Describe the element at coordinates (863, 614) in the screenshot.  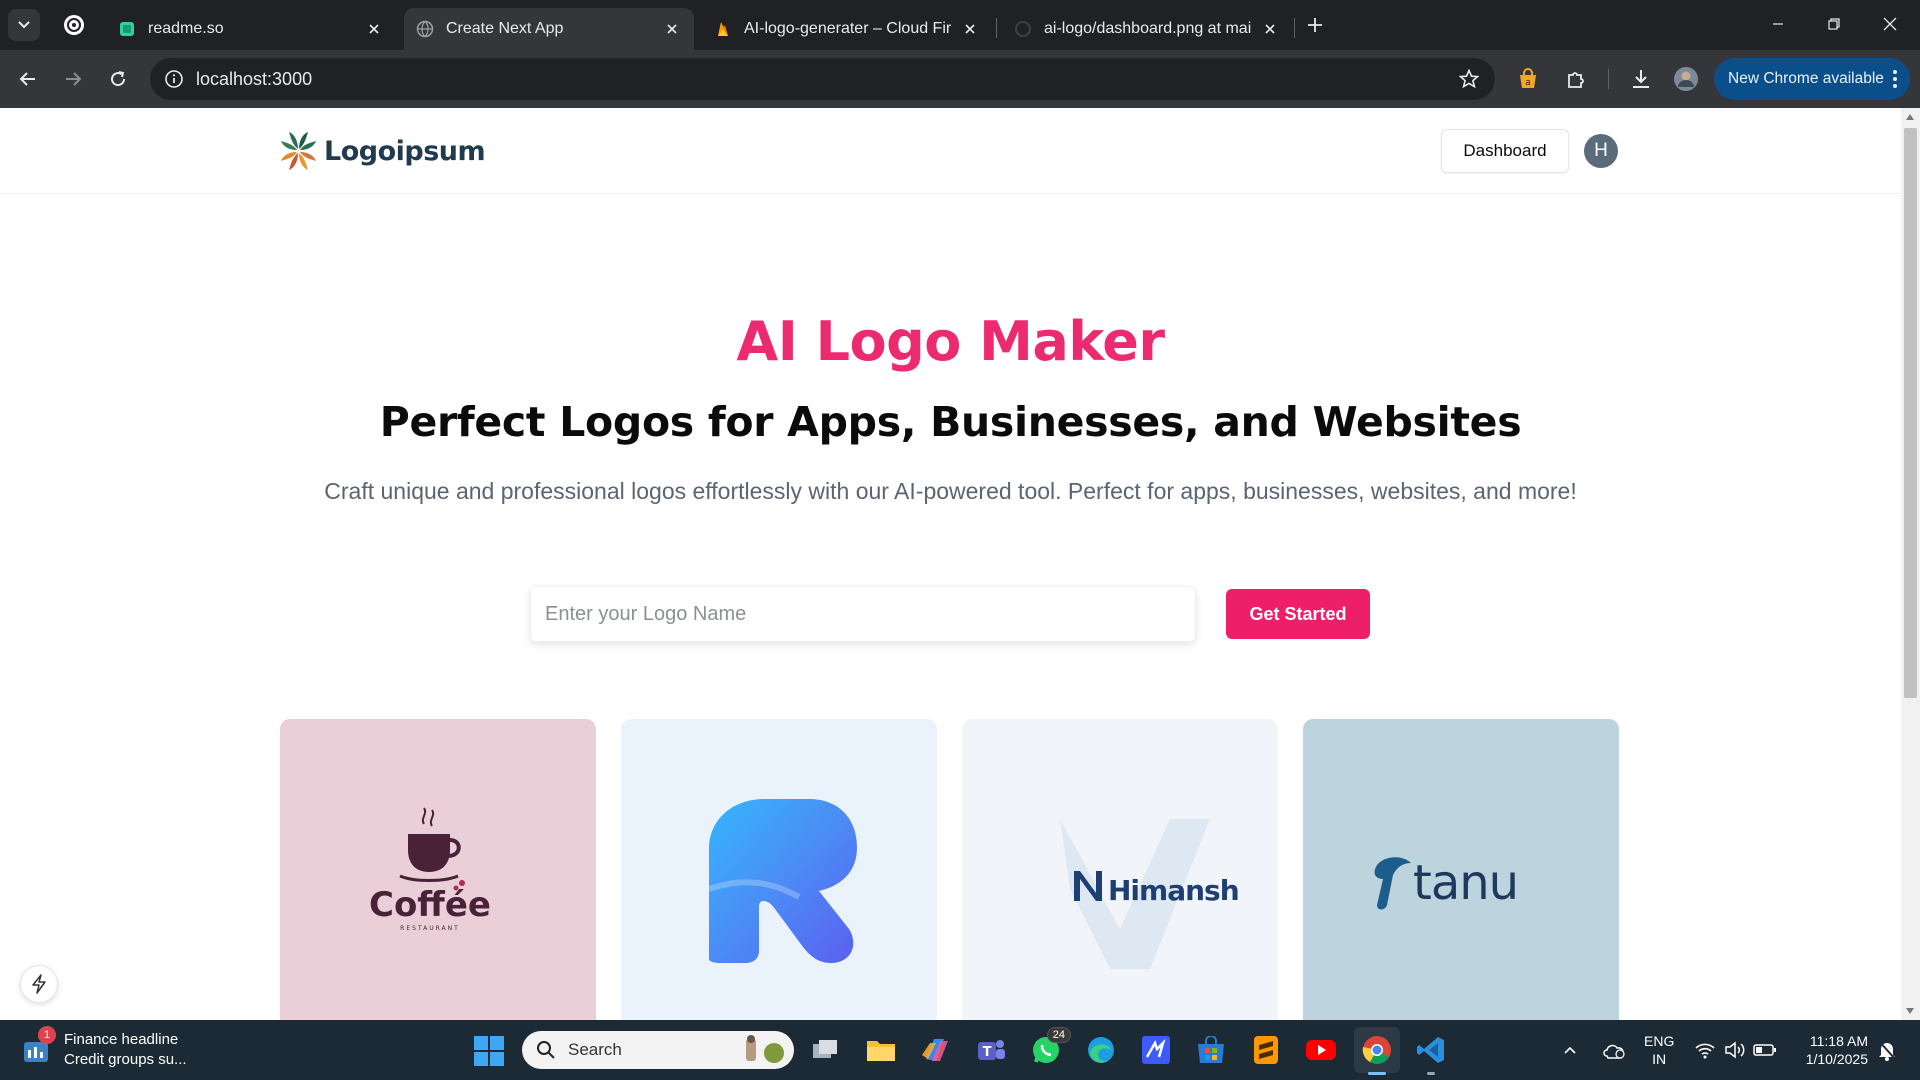
I see `logo-name-input` at that location.